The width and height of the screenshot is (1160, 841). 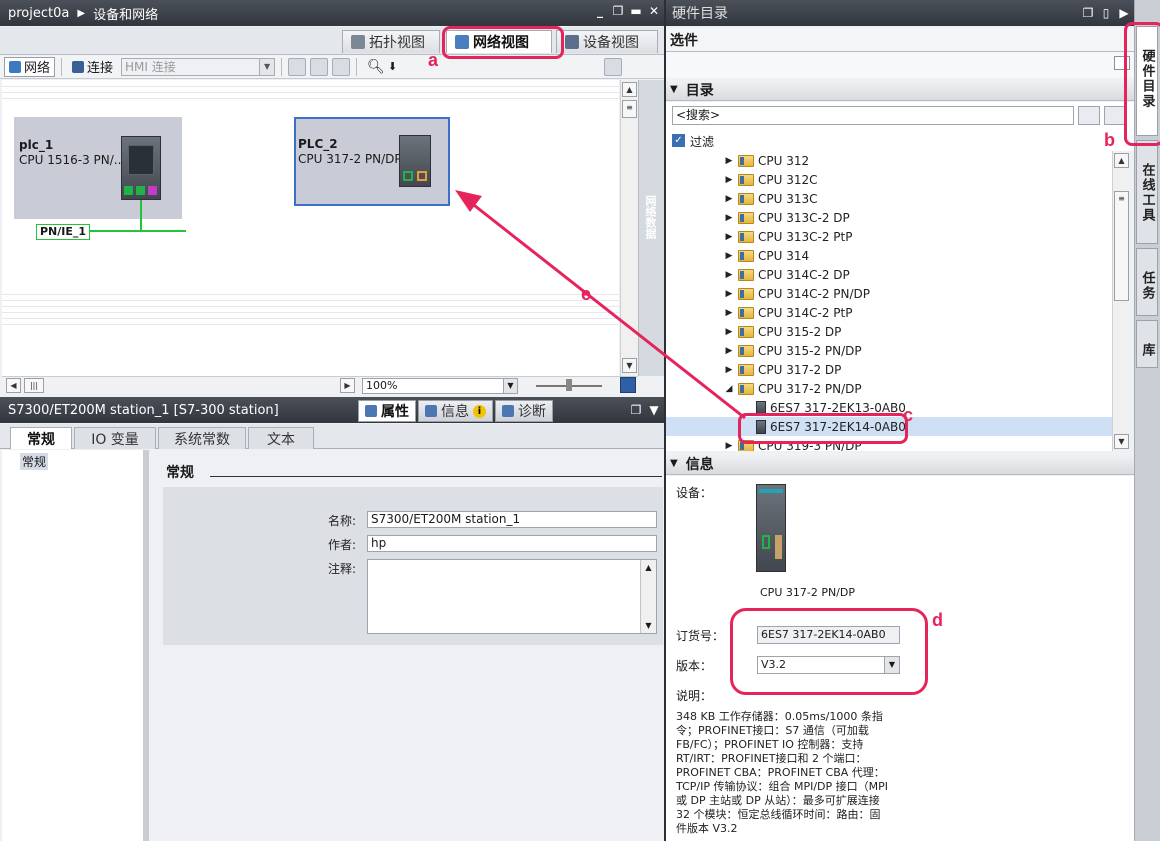 I want to click on properties-title: S7300/ET200M station_1 [S7-300 station], so click(x=143, y=410).